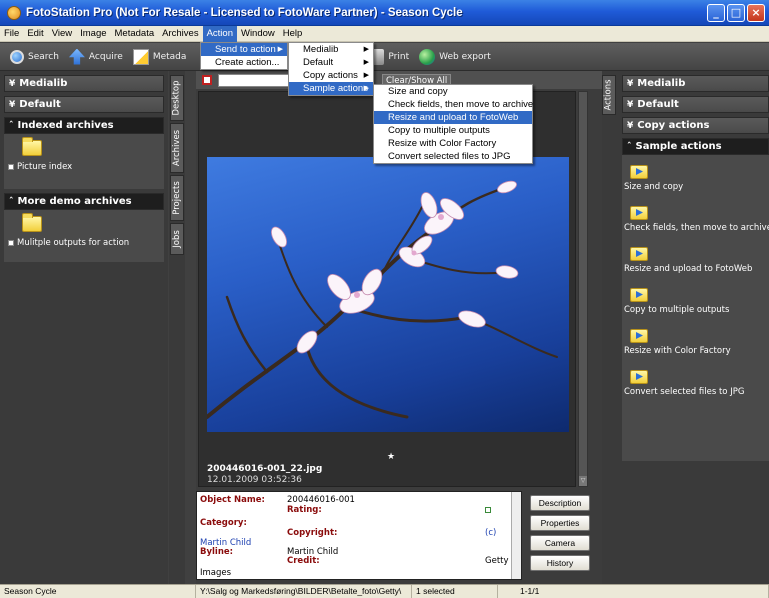 The width and height of the screenshot is (769, 598). I want to click on metadata-button: Metada, so click(159, 56).